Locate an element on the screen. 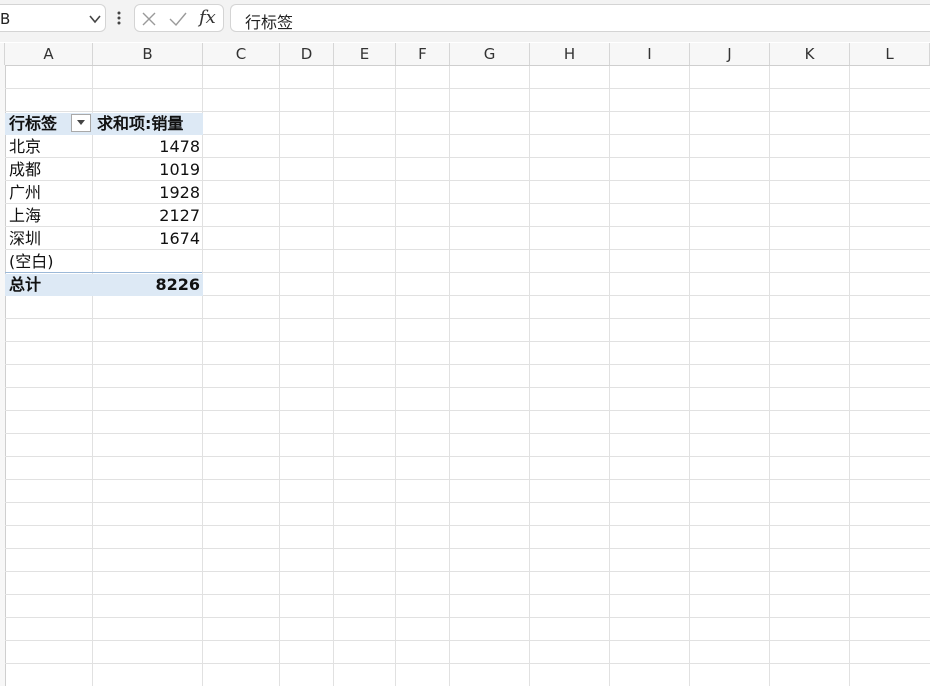 This screenshot has width=930, height=686. pivot-row-label: 深圳 is located at coordinates (49, 239).